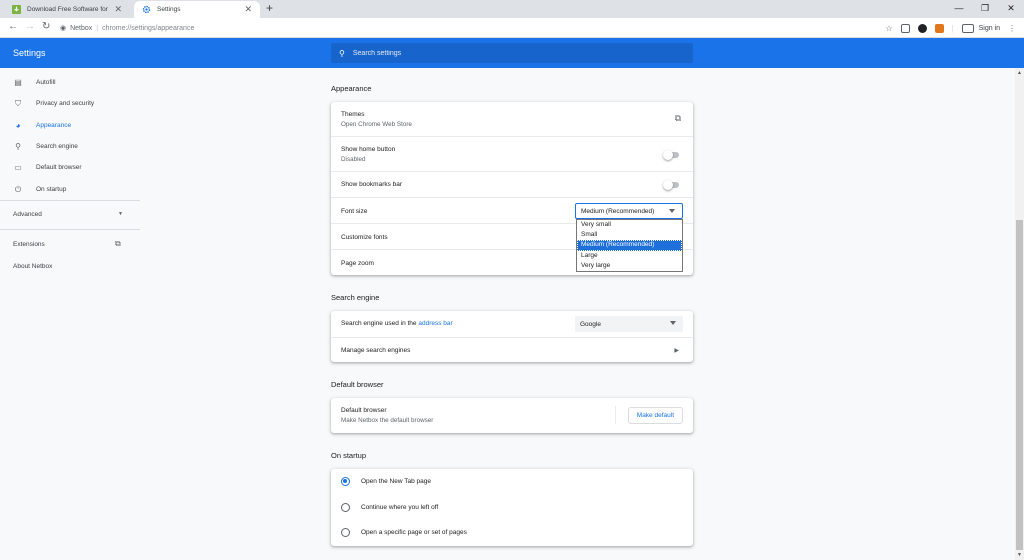  I want to click on clipboard-icon: ▤, so click(18, 82).